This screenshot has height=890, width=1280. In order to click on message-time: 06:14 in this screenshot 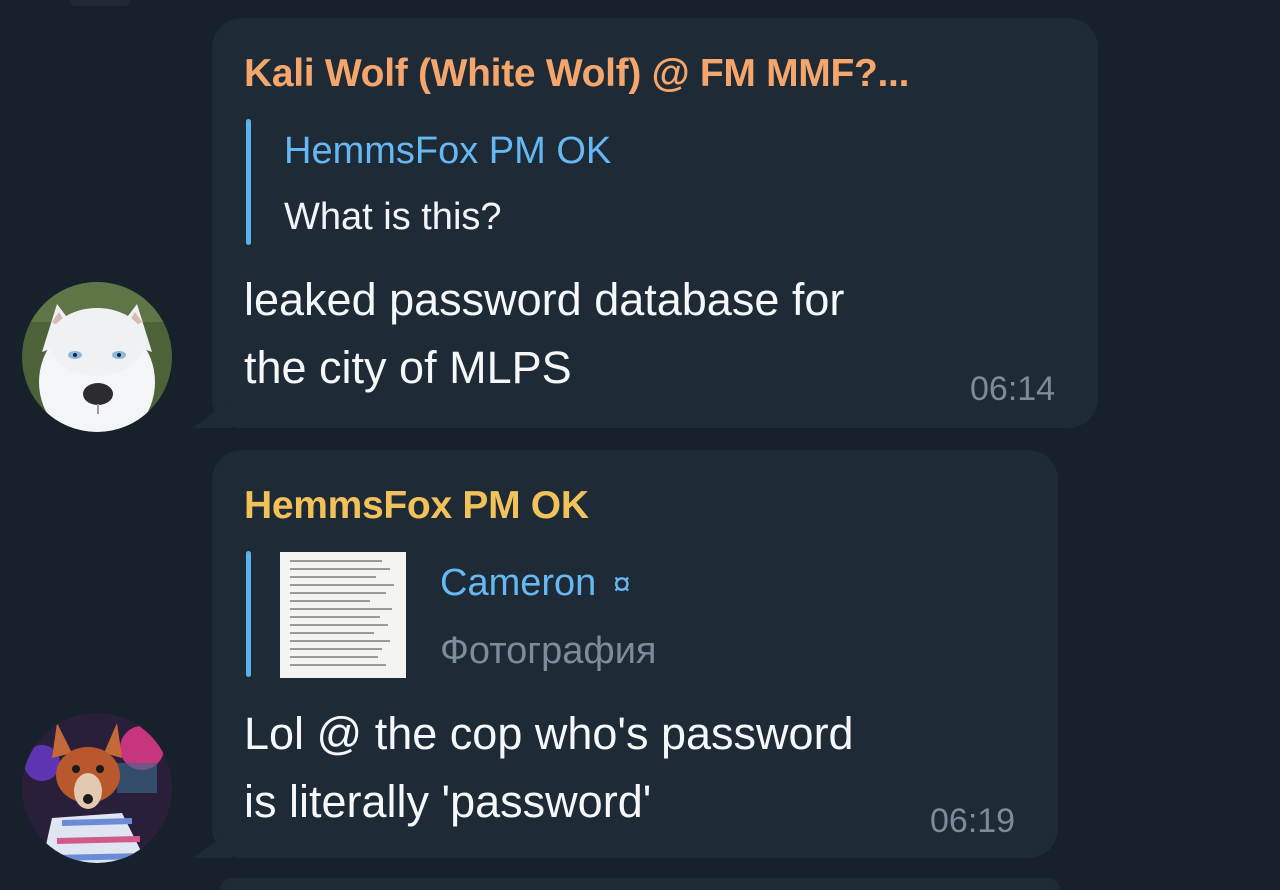, I will do `click(1013, 389)`.